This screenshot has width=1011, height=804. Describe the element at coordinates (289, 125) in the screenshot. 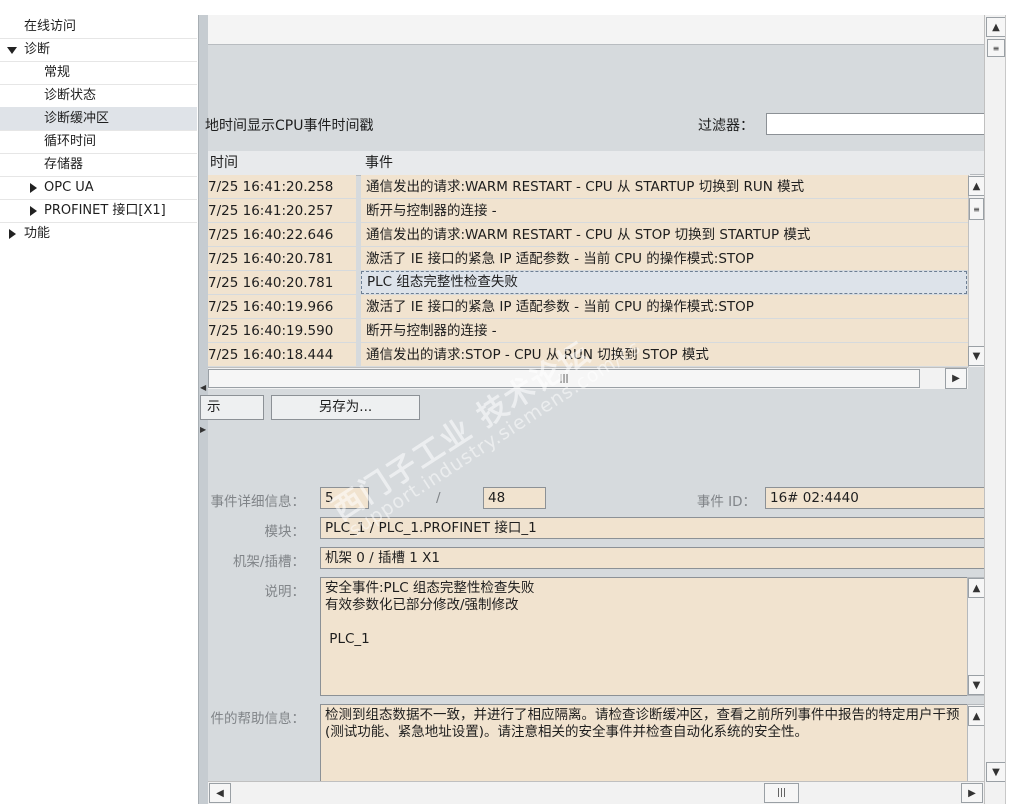

I see `local-time-checkbox-label: 地时间显示CPU事件时间戳` at that location.